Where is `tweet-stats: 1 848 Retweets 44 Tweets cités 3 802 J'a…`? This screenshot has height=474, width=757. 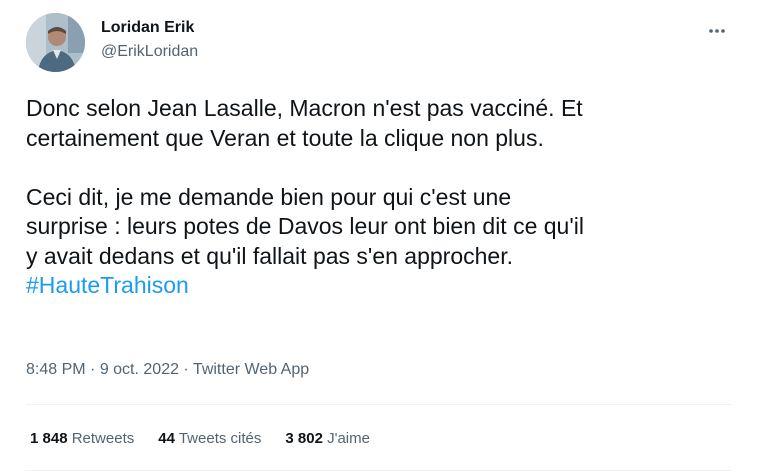 tweet-stats: 1 848 Retweets 44 Tweets cités 3 802 J'a… is located at coordinates (200, 439).